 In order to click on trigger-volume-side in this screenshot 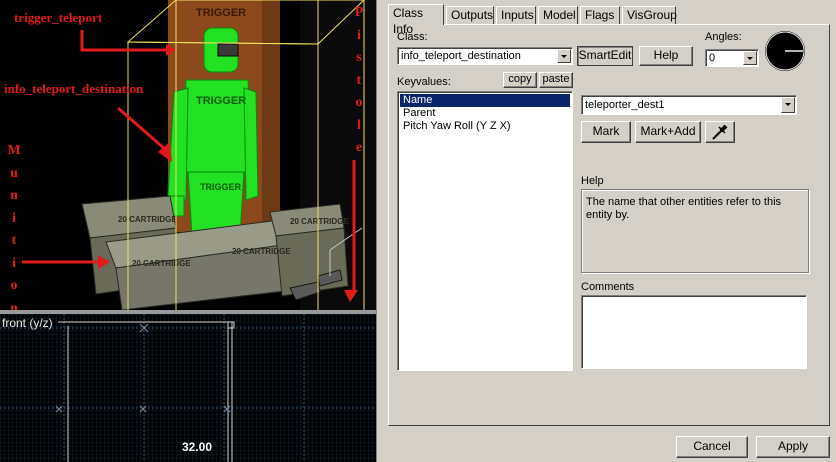, I will do `click(271, 116)`.